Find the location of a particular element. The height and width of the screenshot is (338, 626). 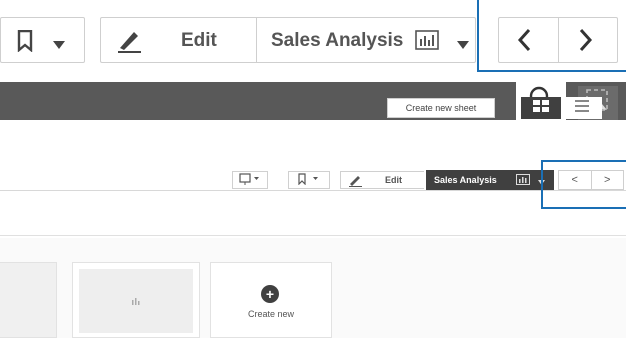

create-new-sheet-button: Create new sheet is located at coordinates (441, 108).